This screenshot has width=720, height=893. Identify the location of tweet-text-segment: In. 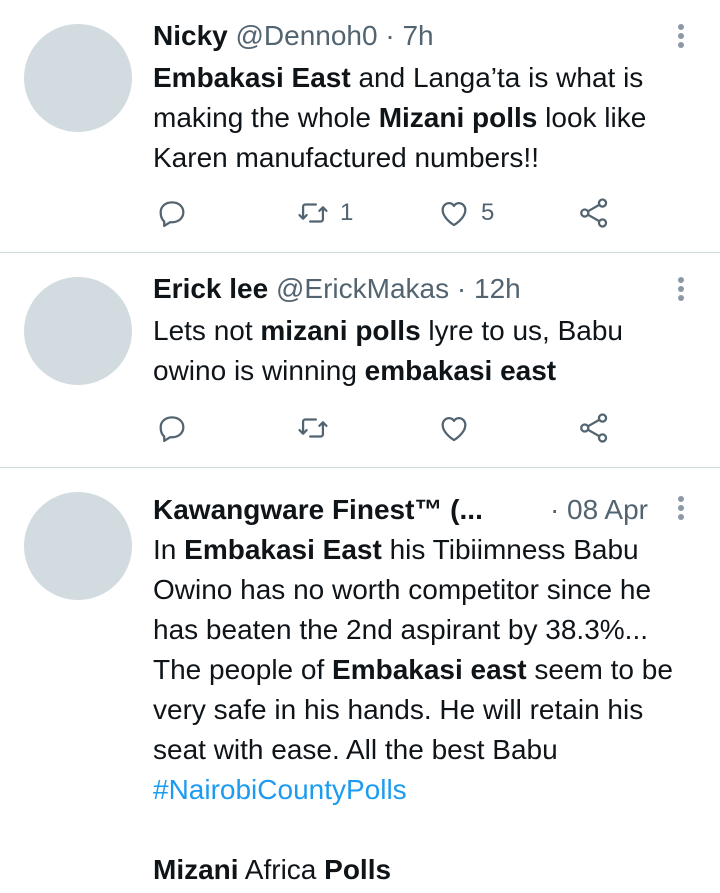
(169, 549).